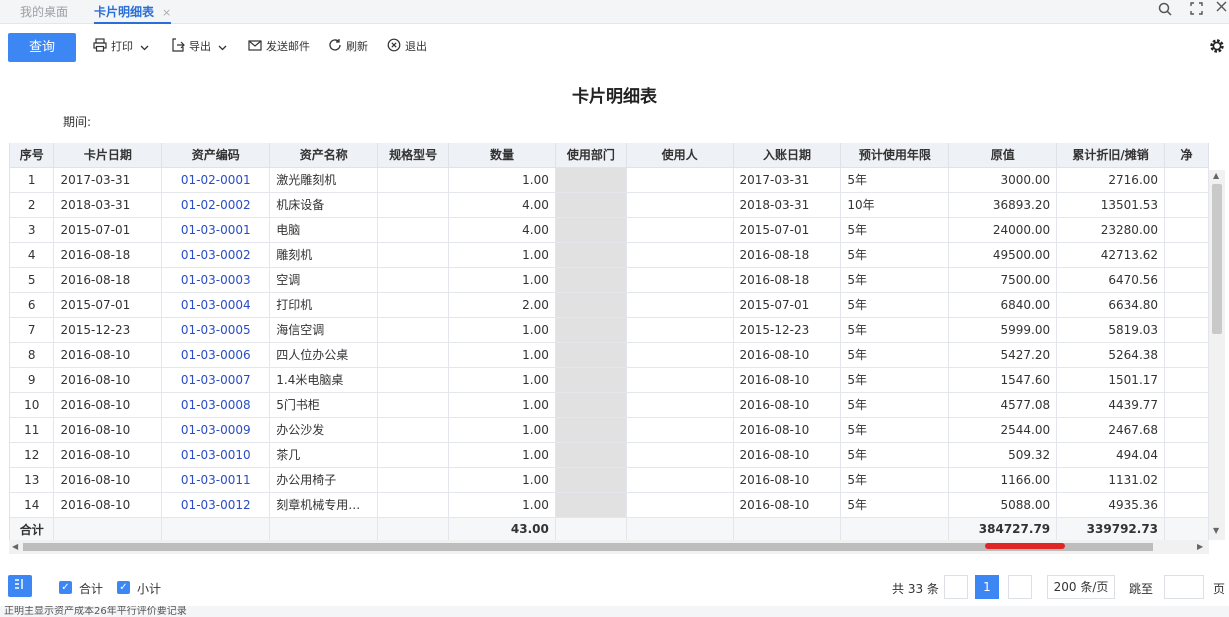 This screenshot has width=1229, height=617. I want to click on col-header: 资产编码, so click(216, 155).